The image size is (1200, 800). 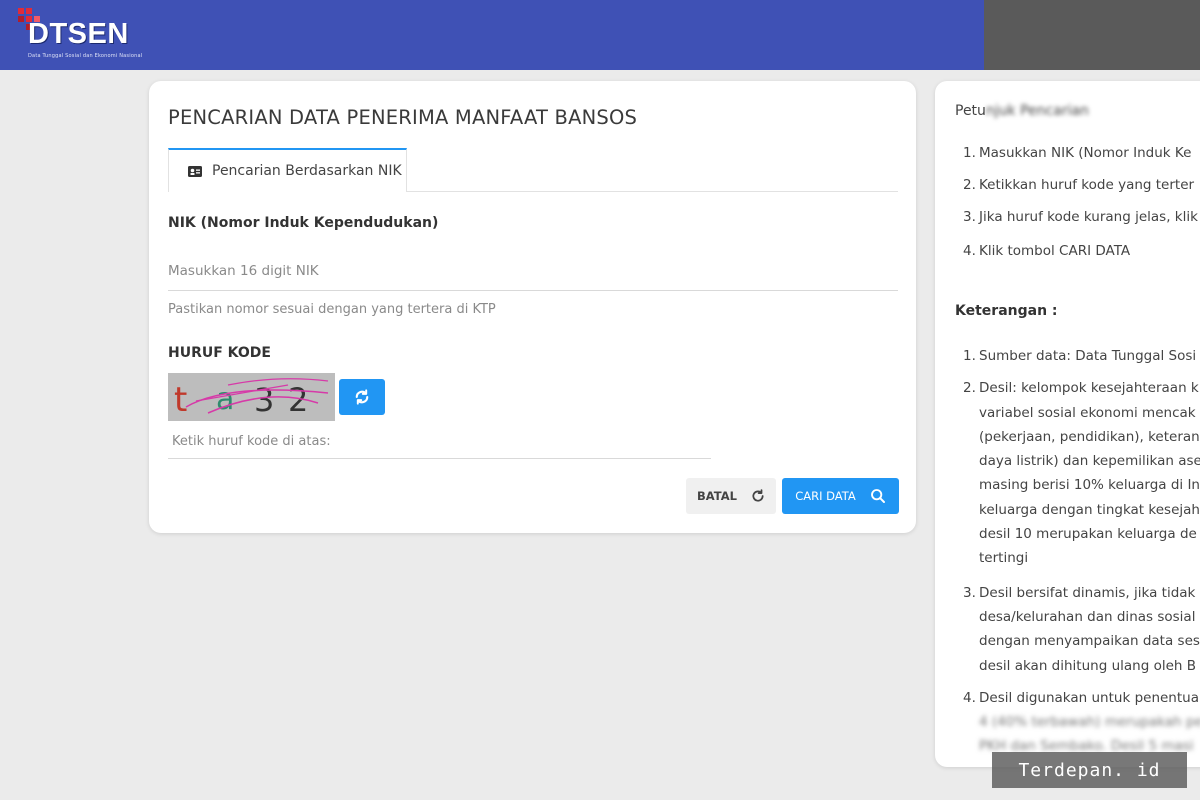 What do you see at coordinates (439, 442) in the screenshot?
I see `kode-input` at bounding box center [439, 442].